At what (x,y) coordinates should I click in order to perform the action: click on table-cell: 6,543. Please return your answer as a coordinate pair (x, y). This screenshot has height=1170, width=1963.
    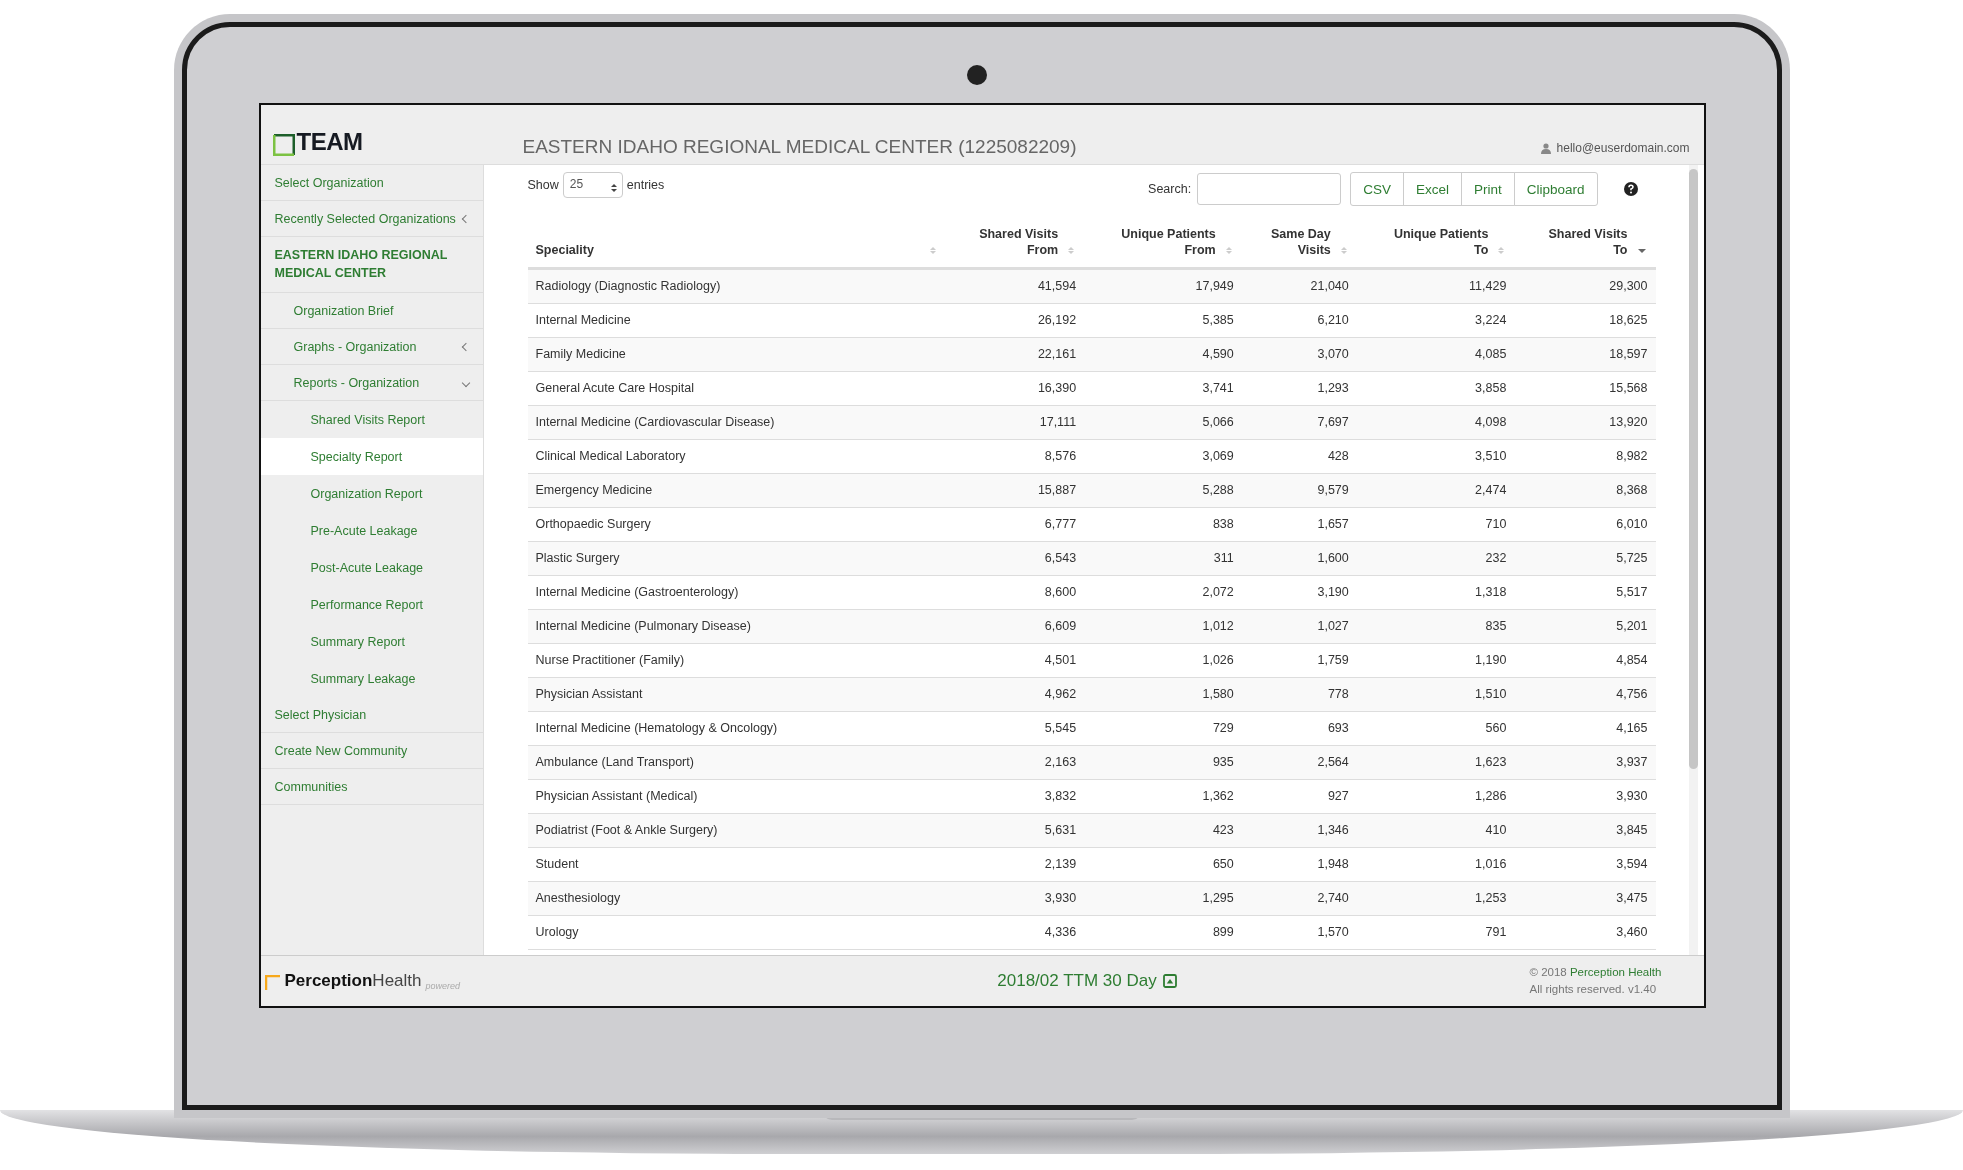
    Looking at the image, I should click on (1015, 558).